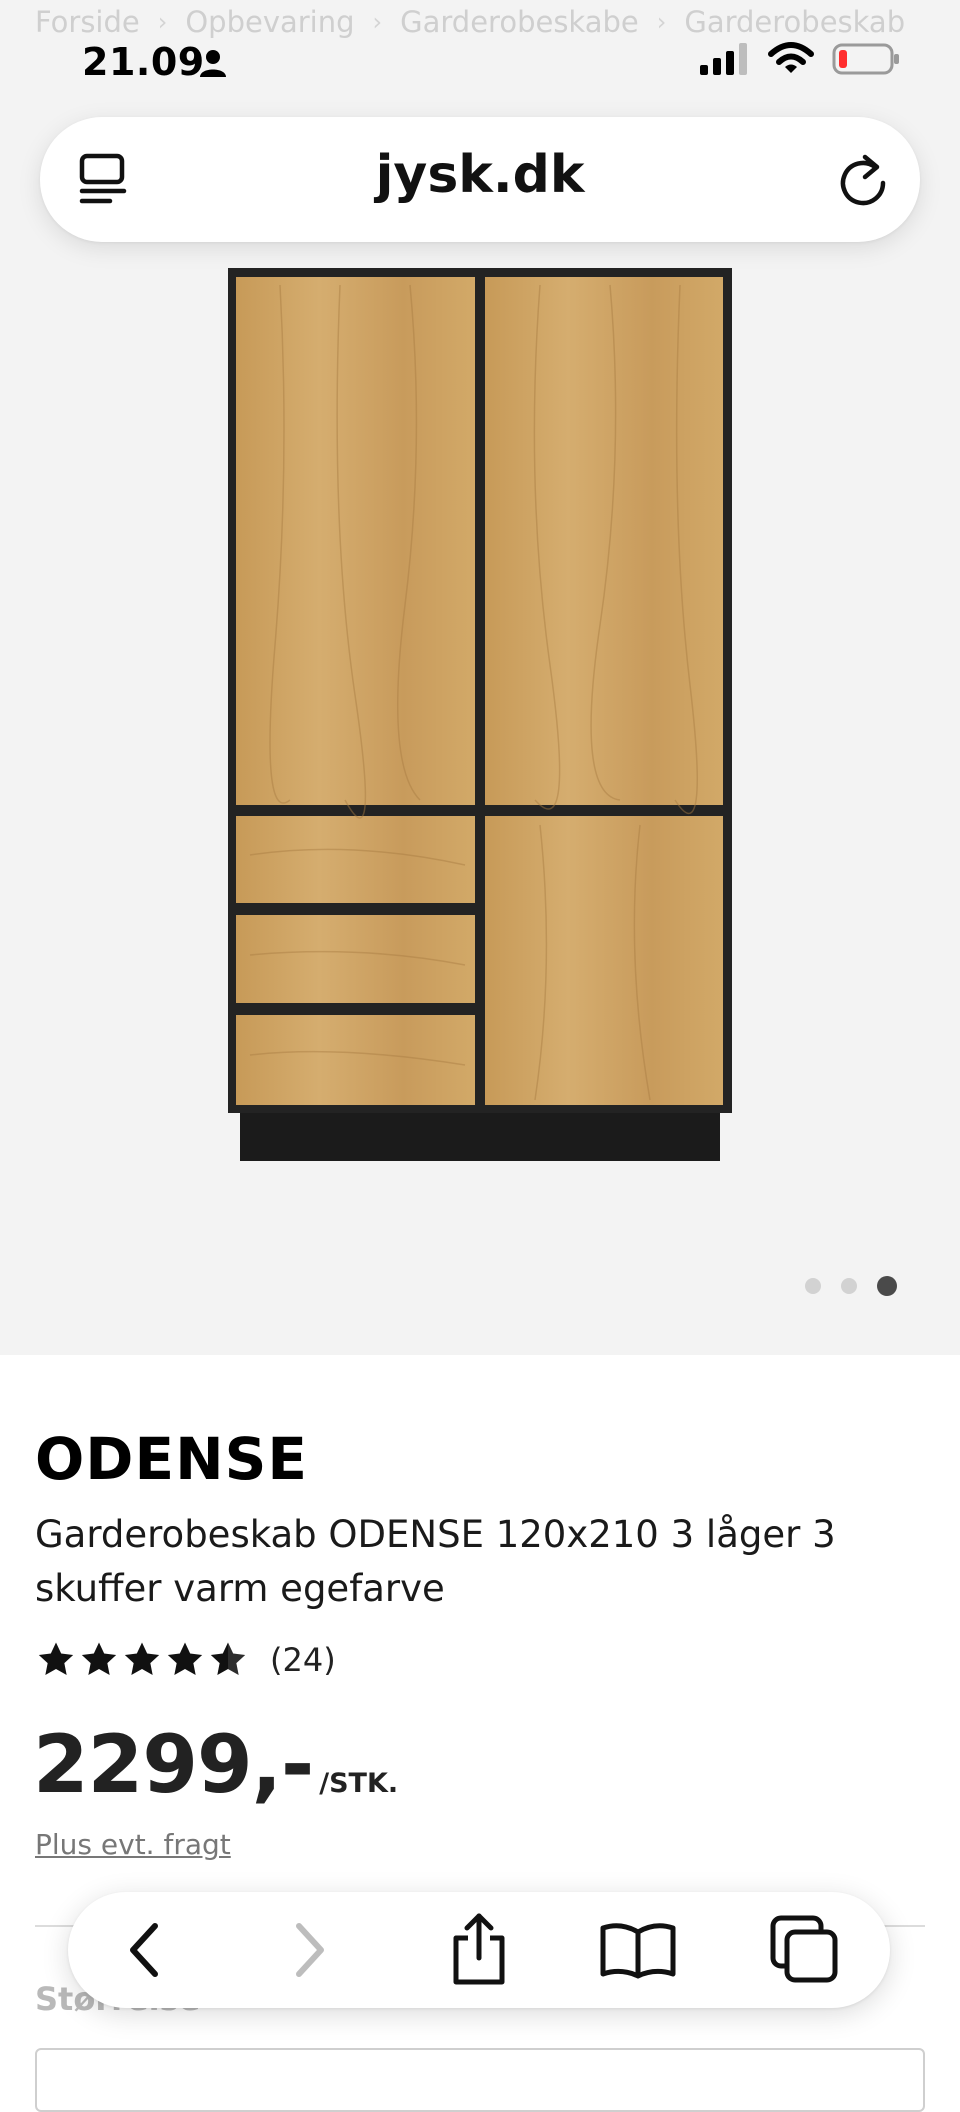 The height and width of the screenshot is (2112, 960). Describe the element at coordinates (480, 175) in the screenshot. I see `address-text: jysk.dk` at that location.